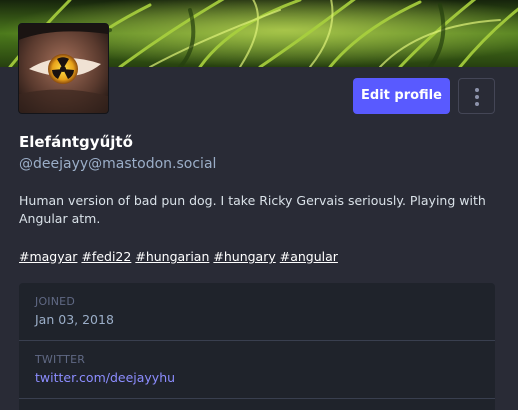 This screenshot has height=410, width=518. What do you see at coordinates (55, 301) in the screenshot?
I see `field-label: Joined` at bounding box center [55, 301].